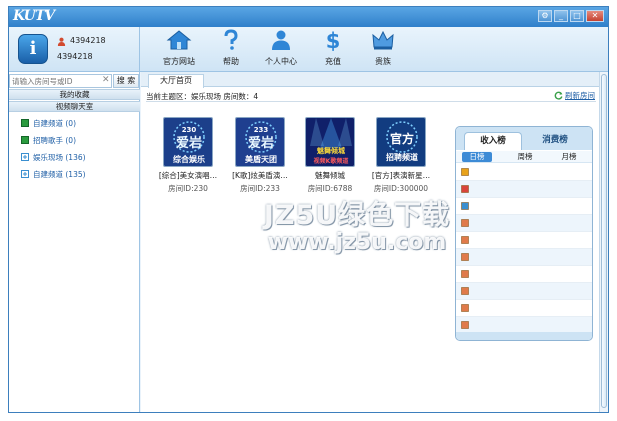  Describe the element at coordinates (231, 61) in the screenshot. I see `nav-label: 帮助` at that location.